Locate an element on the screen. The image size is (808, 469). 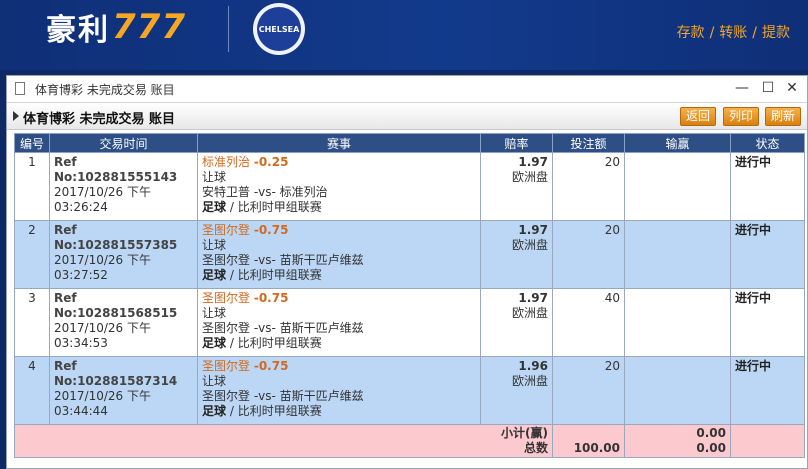
refresh-button: 刷新 is located at coordinates (783, 116).